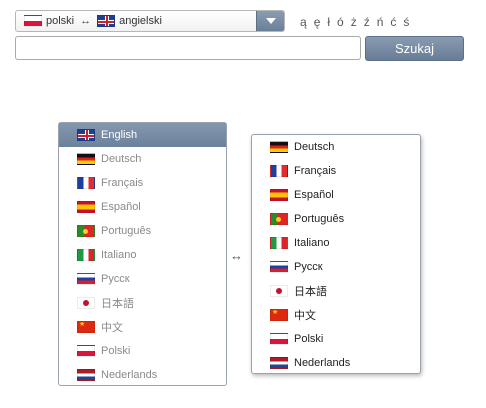  I want to click on special-characters-bar: ąęłóżźńćś, so click(354, 22).